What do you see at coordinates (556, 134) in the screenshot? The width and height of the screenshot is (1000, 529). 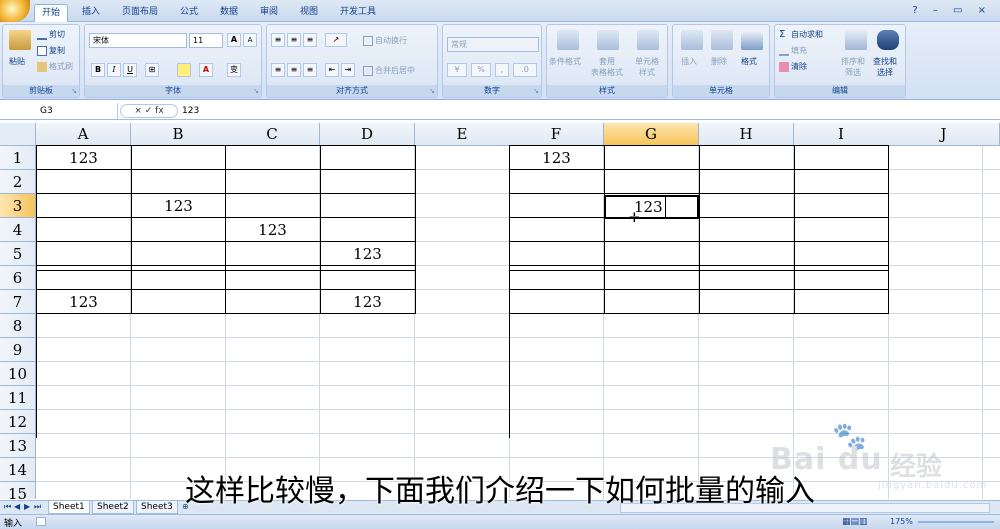 I see `column-header-f: F` at bounding box center [556, 134].